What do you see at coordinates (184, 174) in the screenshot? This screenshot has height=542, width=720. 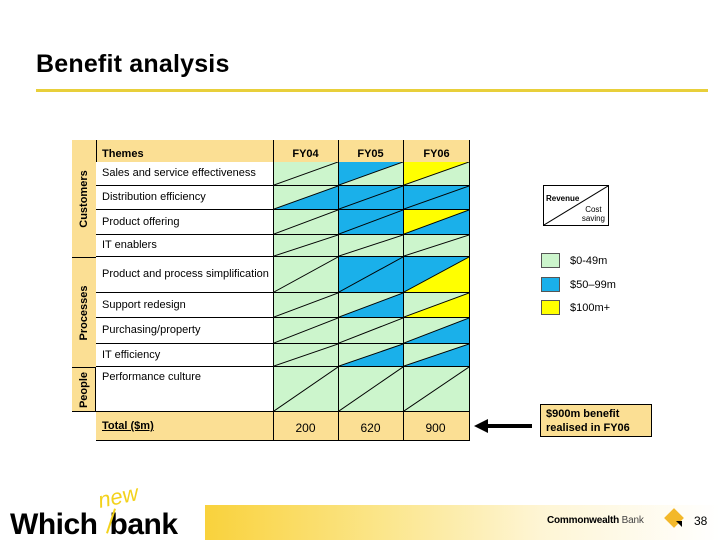 I see `theme-label: Sales and service effectiveness` at bounding box center [184, 174].